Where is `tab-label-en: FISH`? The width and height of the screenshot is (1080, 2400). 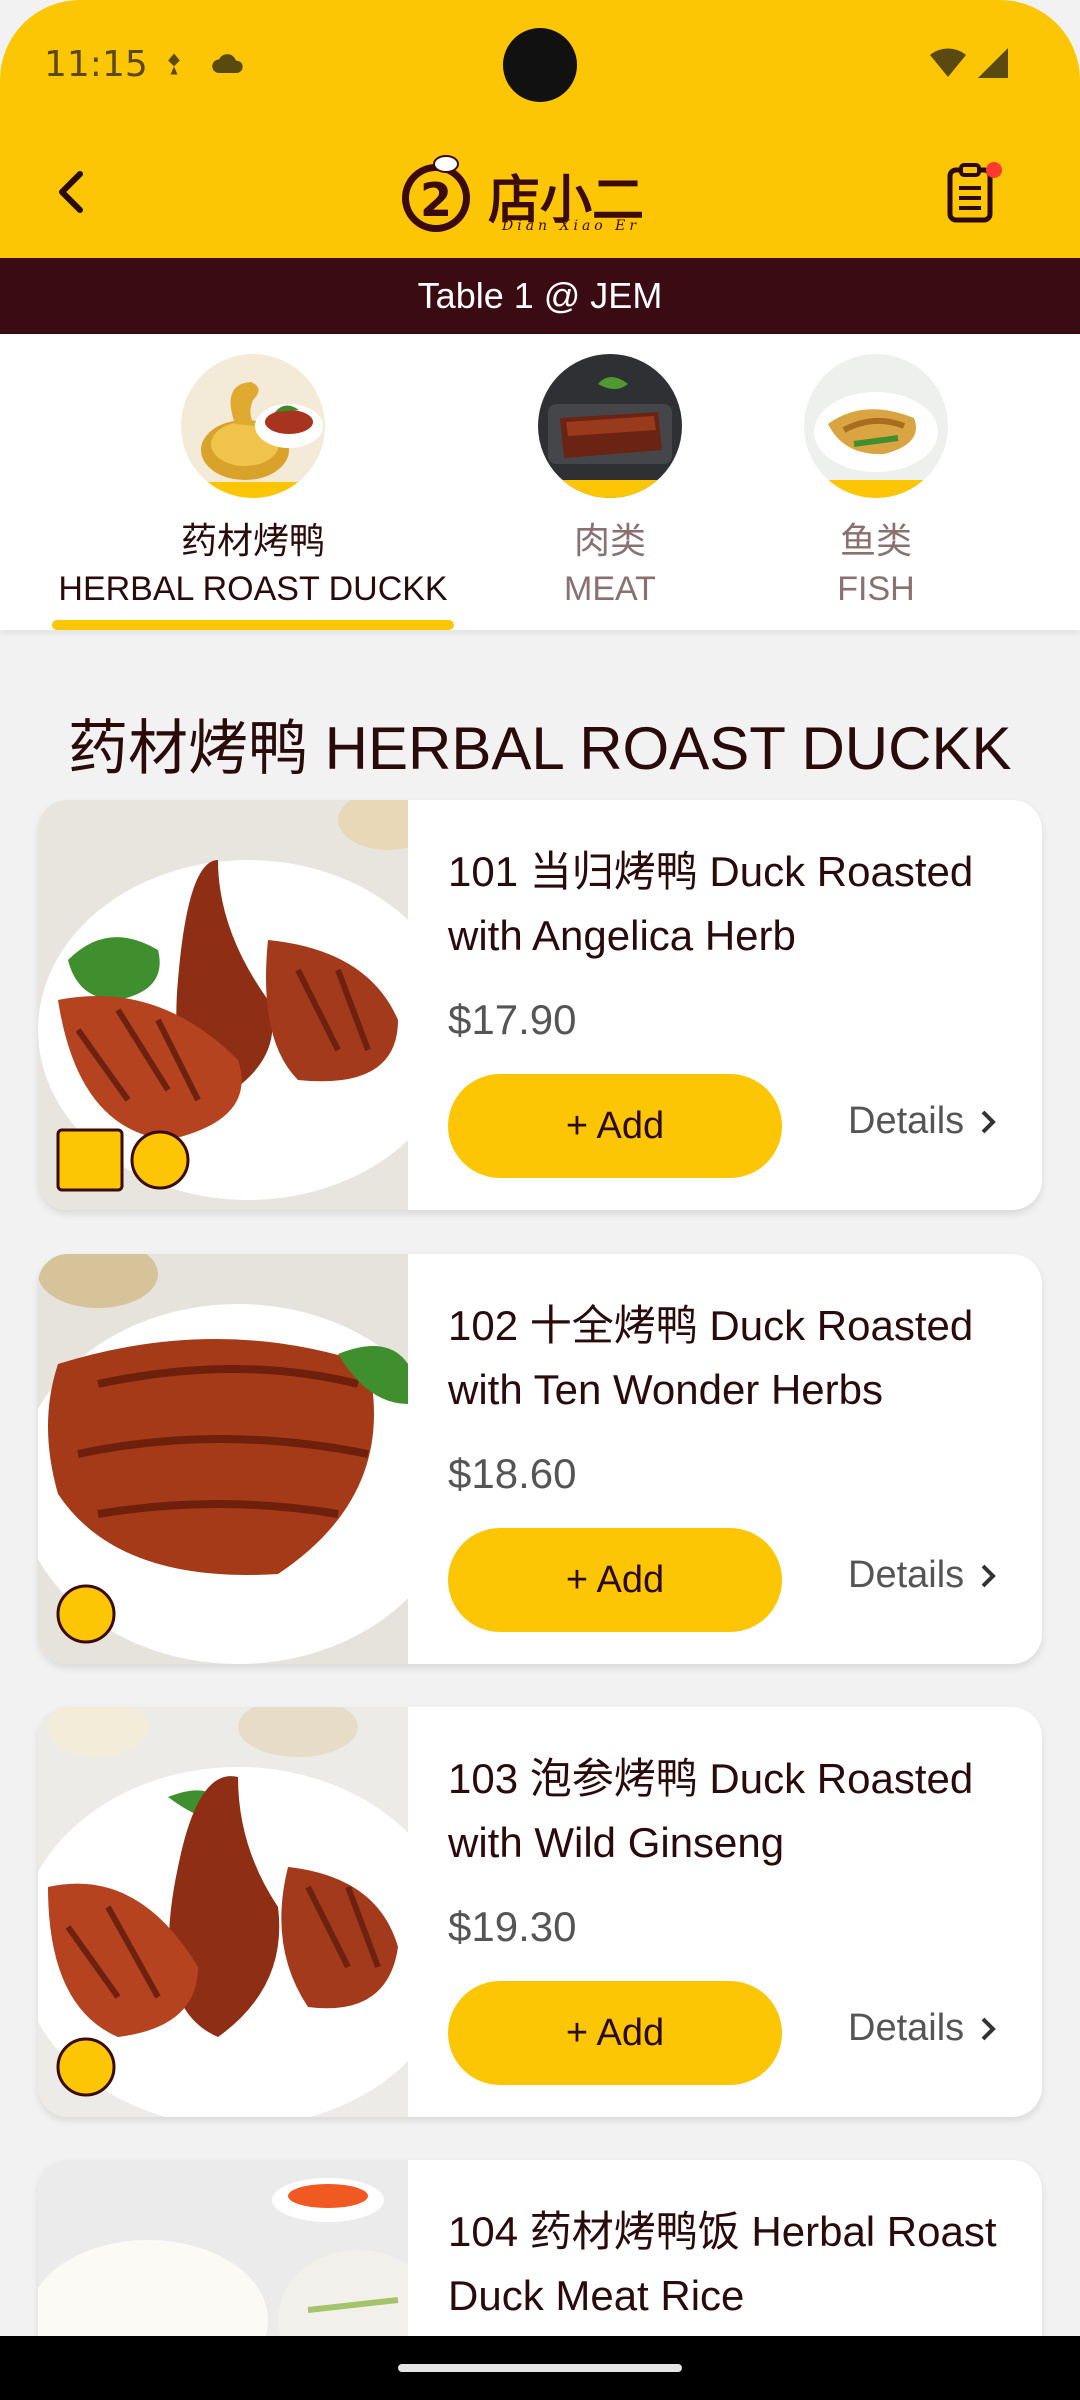
tab-label-en: FISH is located at coordinates (876, 589).